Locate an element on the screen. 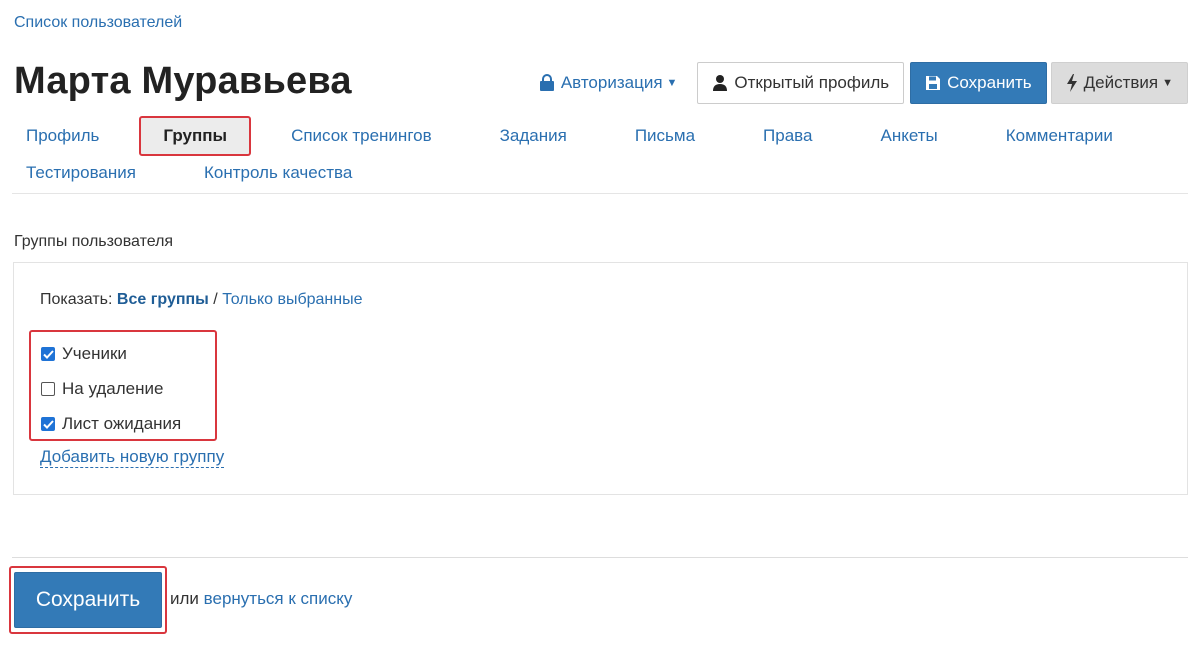 This screenshot has height=646, width=1200. header-save-button: Сохранить is located at coordinates (978, 83).